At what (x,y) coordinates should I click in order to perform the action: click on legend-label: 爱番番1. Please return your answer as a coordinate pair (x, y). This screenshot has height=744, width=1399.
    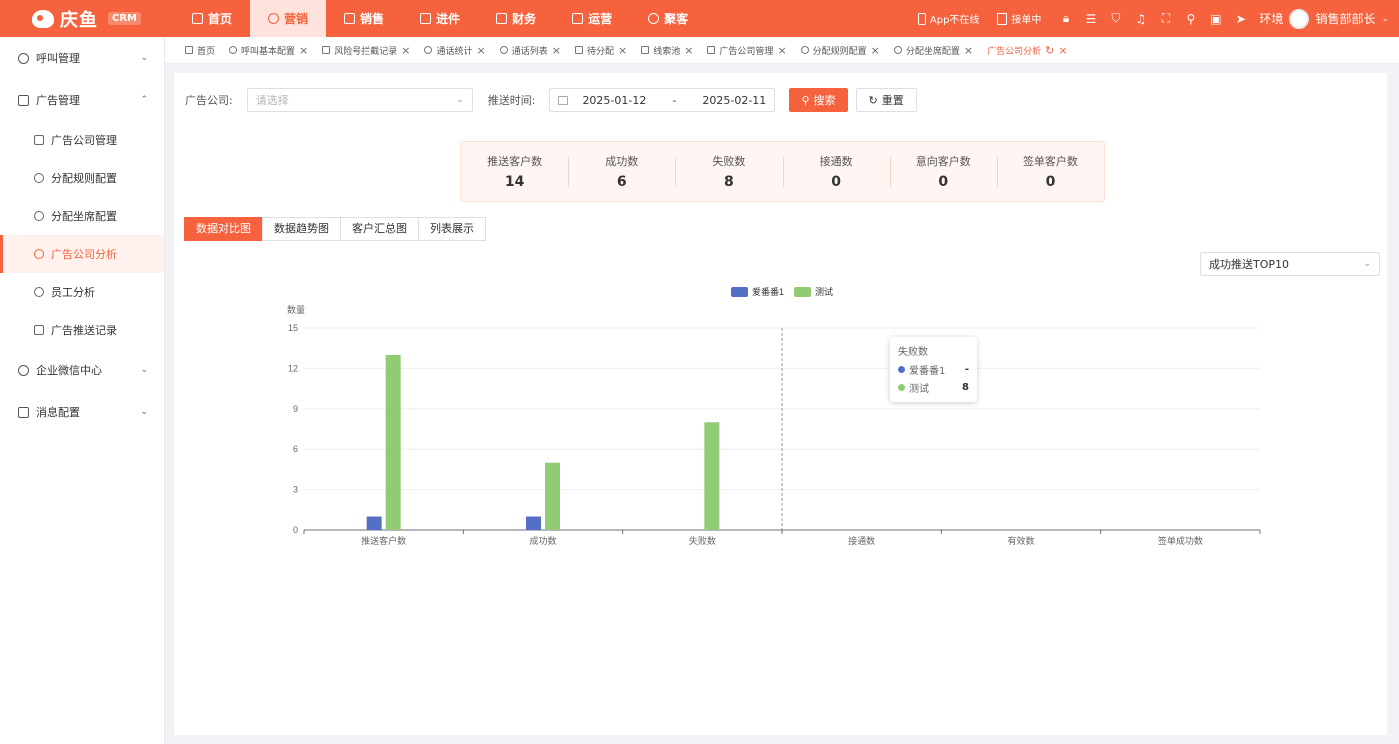
    Looking at the image, I should click on (768, 291).